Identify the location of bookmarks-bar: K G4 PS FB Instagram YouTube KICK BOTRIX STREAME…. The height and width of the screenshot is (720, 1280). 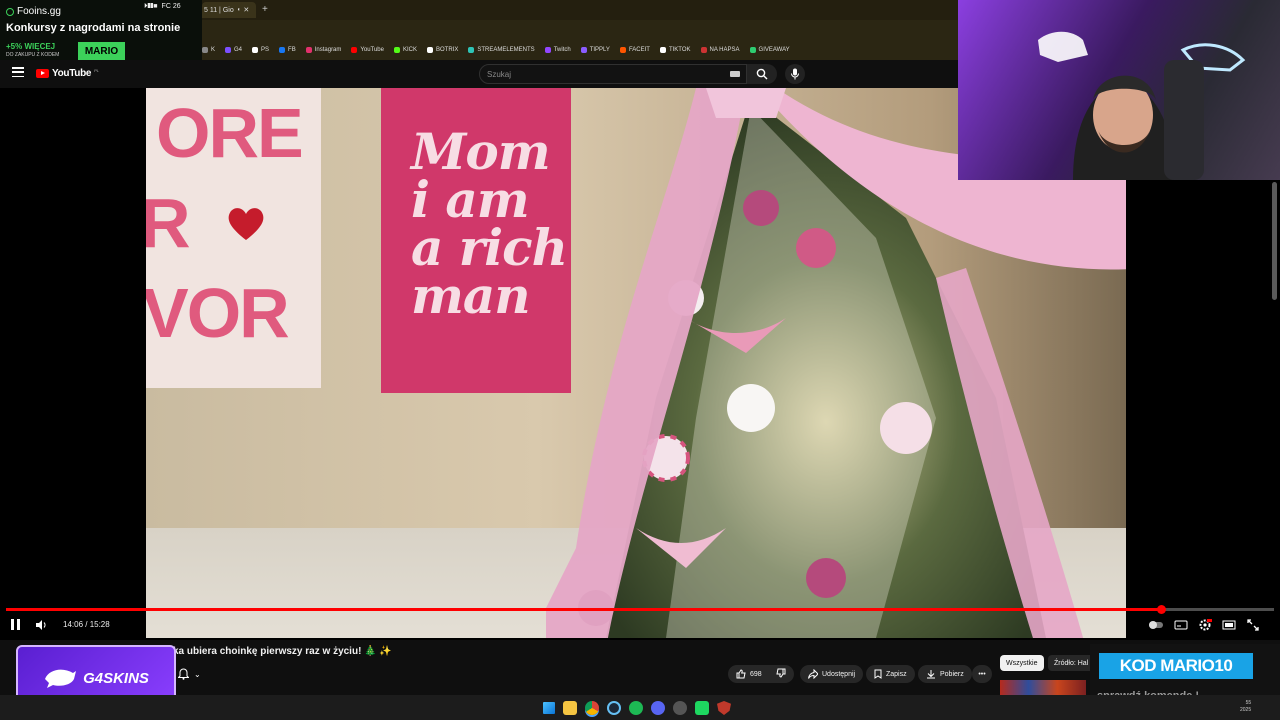
(580, 50).